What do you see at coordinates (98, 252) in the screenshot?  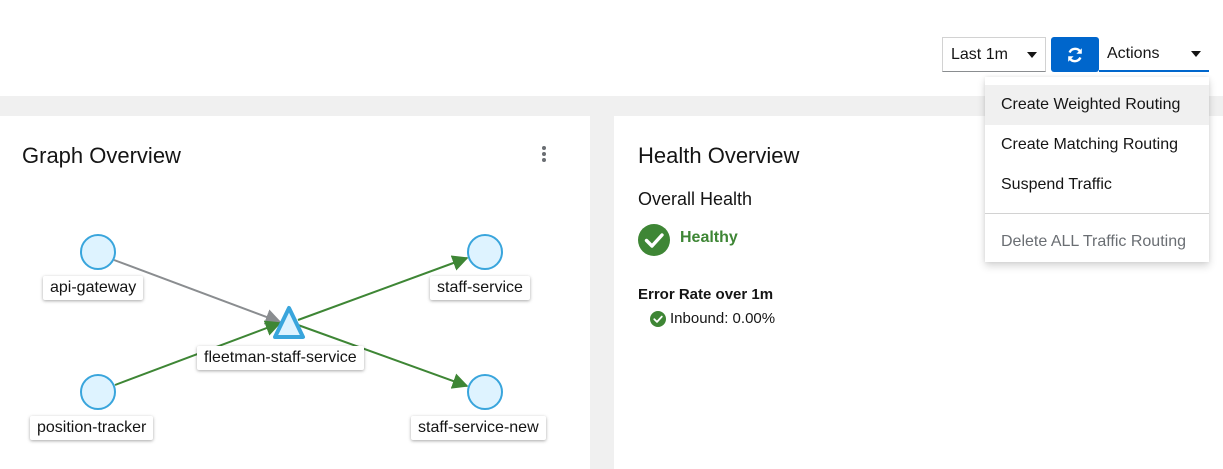 I see `node-api-gateway` at bounding box center [98, 252].